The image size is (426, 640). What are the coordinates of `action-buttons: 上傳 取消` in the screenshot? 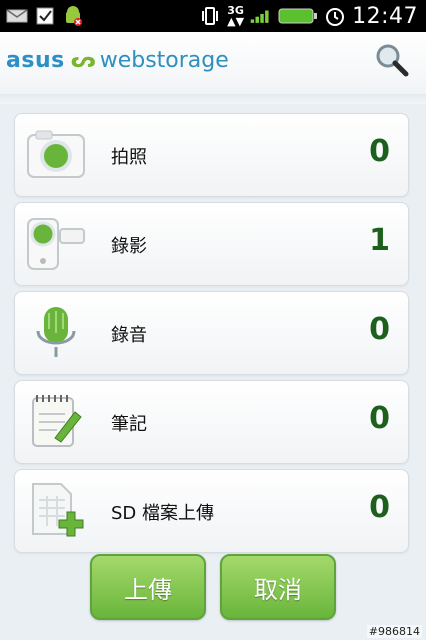 It's located at (213, 587).